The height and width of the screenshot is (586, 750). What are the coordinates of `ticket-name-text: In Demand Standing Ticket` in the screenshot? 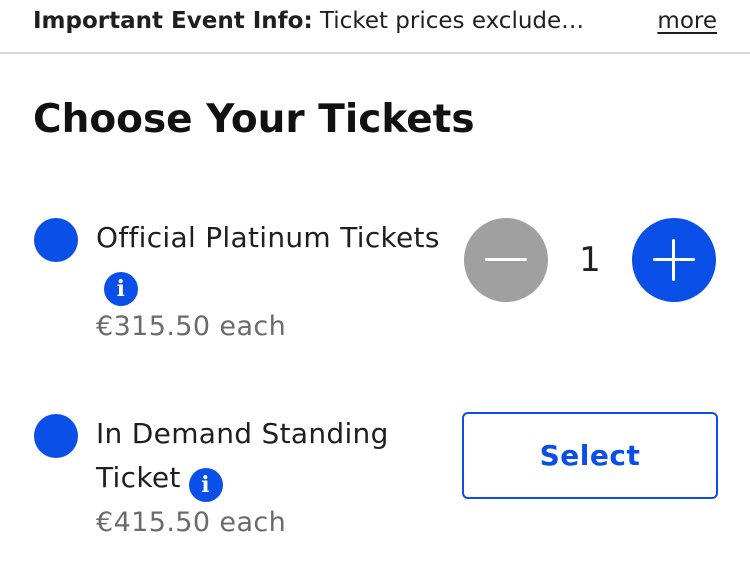 It's located at (242, 455).